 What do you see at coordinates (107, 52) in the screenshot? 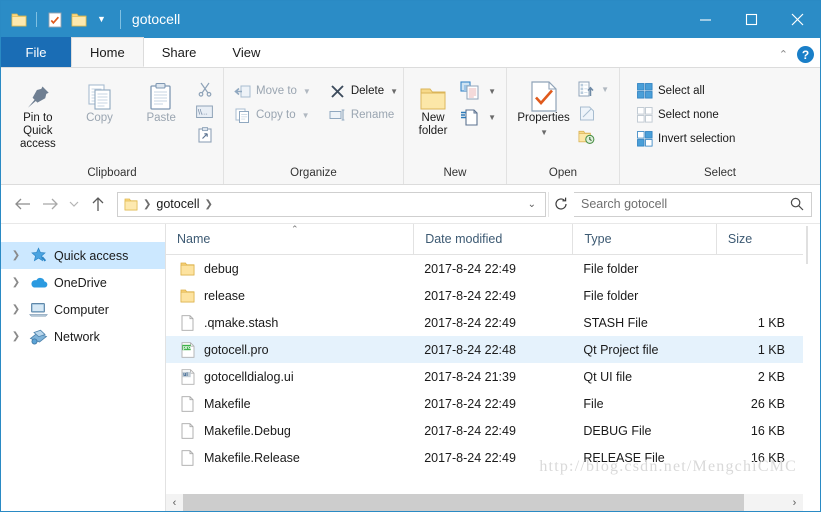
I see `tab-home: Home` at bounding box center [107, 52].